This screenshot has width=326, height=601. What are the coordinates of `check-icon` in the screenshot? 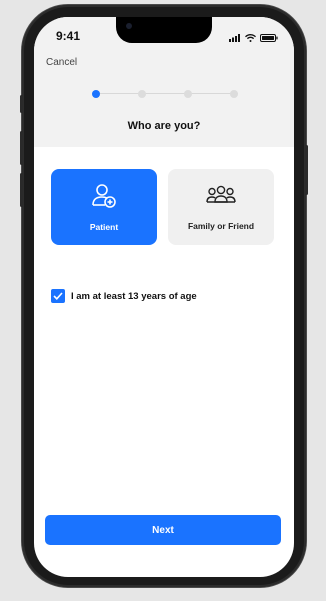 It's located at (58, 296).